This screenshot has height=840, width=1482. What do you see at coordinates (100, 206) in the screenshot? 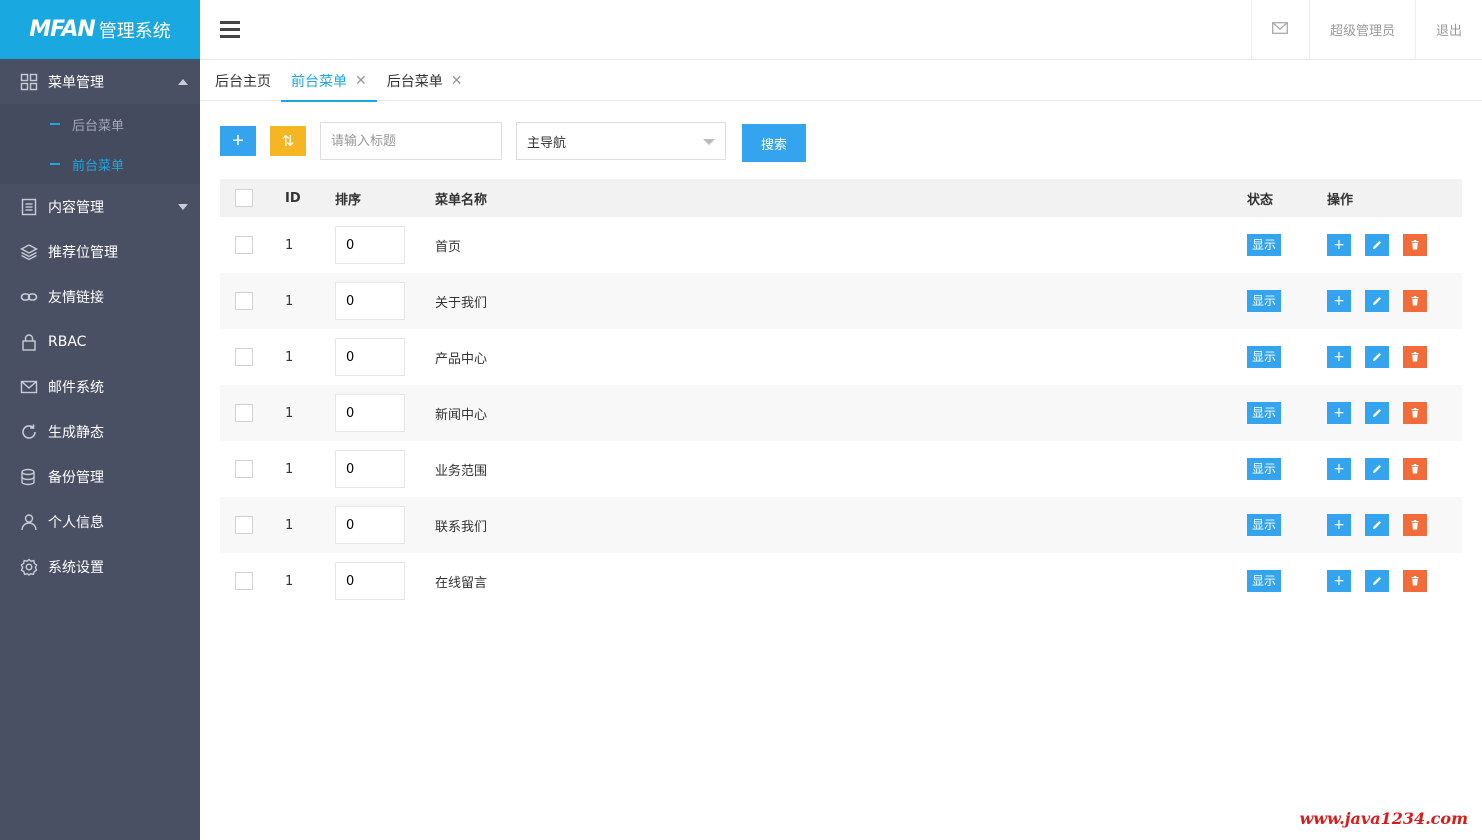
I see `sidebar-item-content-management: 内容管理` at bounding box center [100, 206].